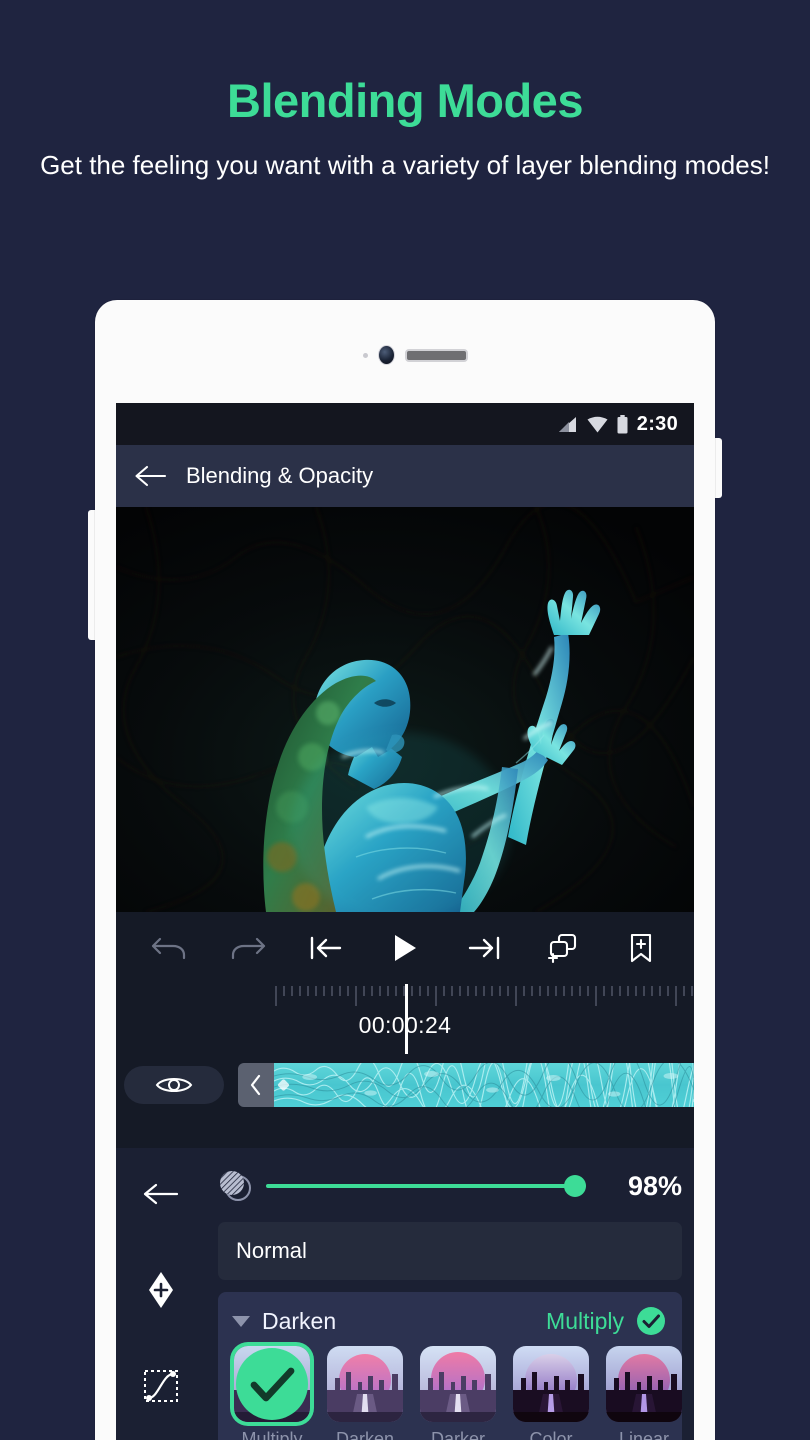  Describe the element at coordinates (405, 1132) in the screenshot. I see `timeline-empty-track` at that location.